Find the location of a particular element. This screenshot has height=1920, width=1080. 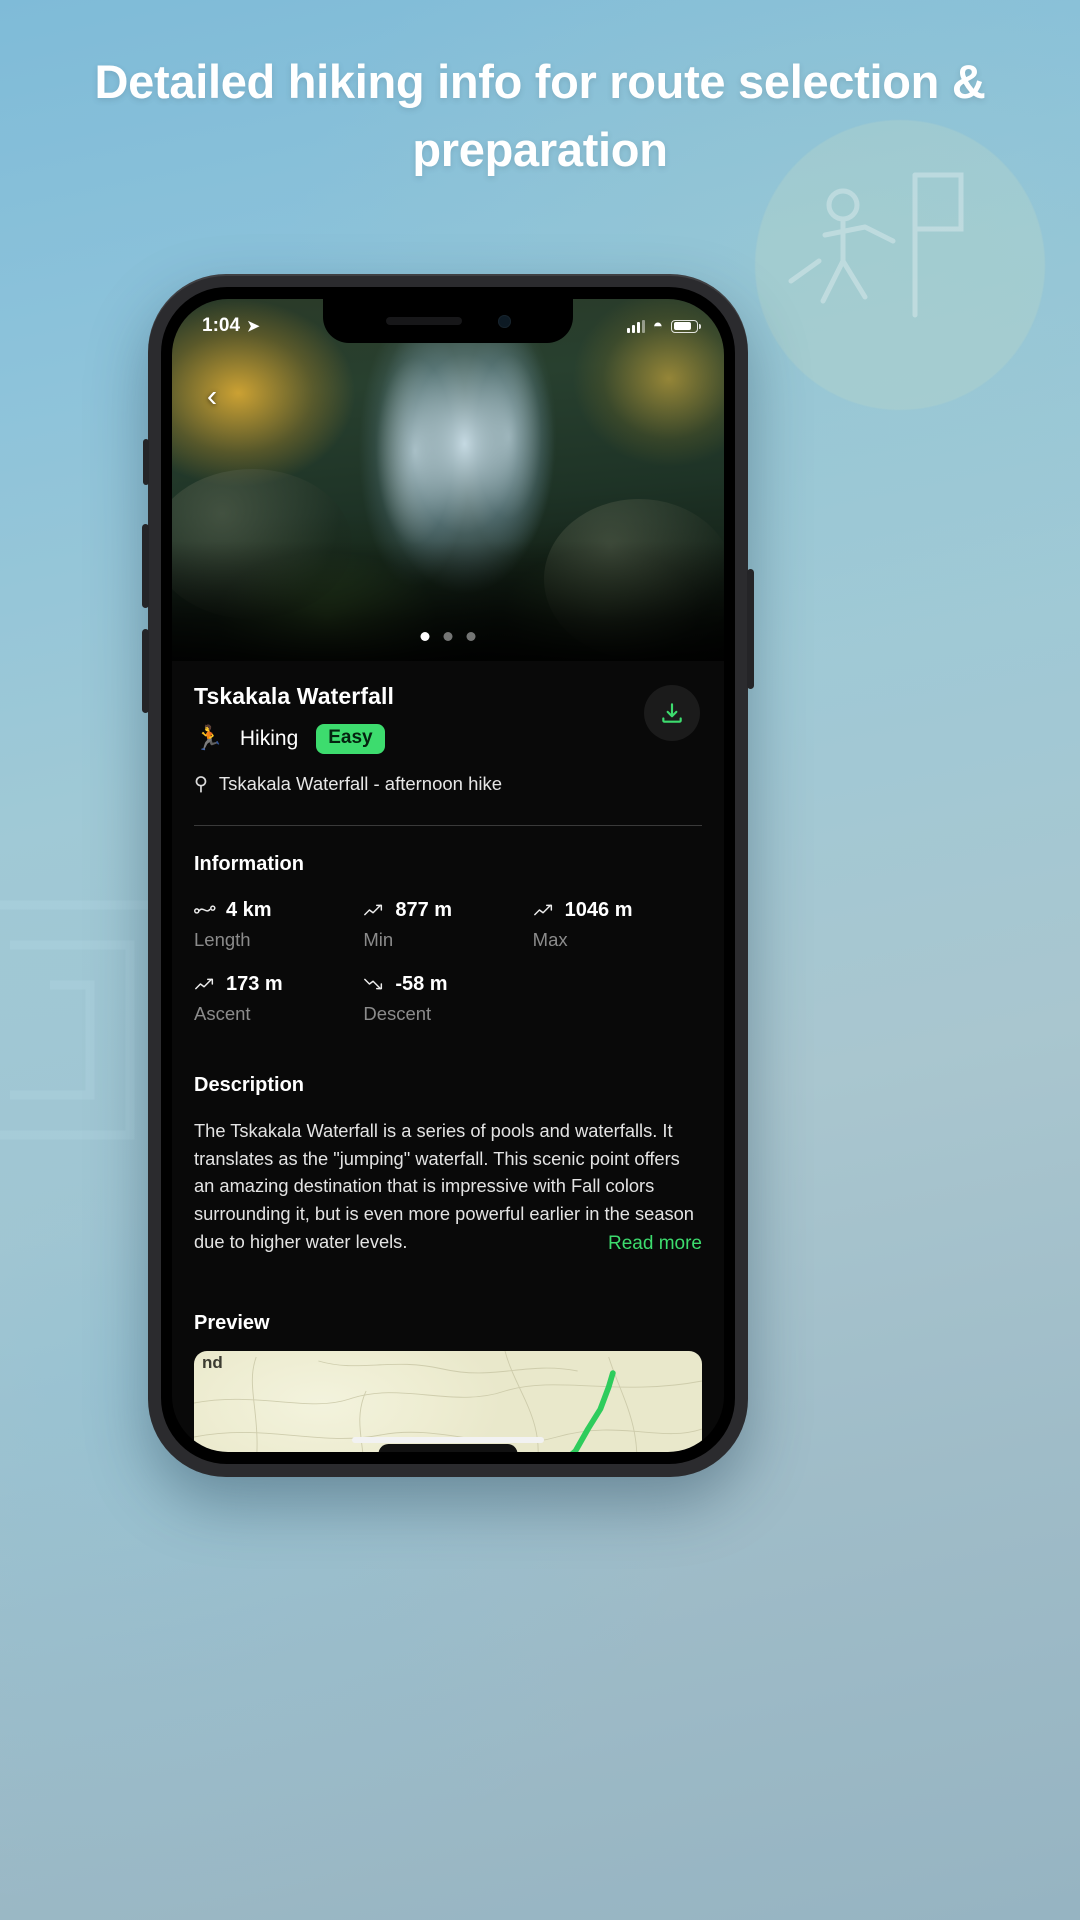

preview-heading: Preview is located at coordinates (232, 1322).